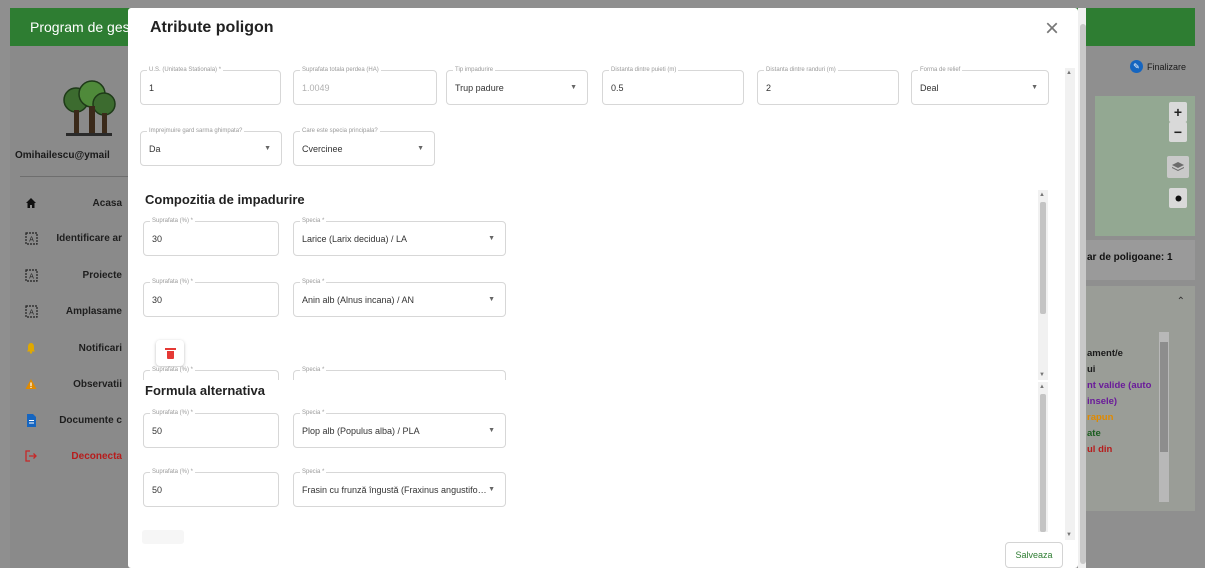 The width and height of the screenshot is (1205, 568). Describe the element at coordinates (1145, 166) in the screenshot. I see `map-view: + −` at that location.